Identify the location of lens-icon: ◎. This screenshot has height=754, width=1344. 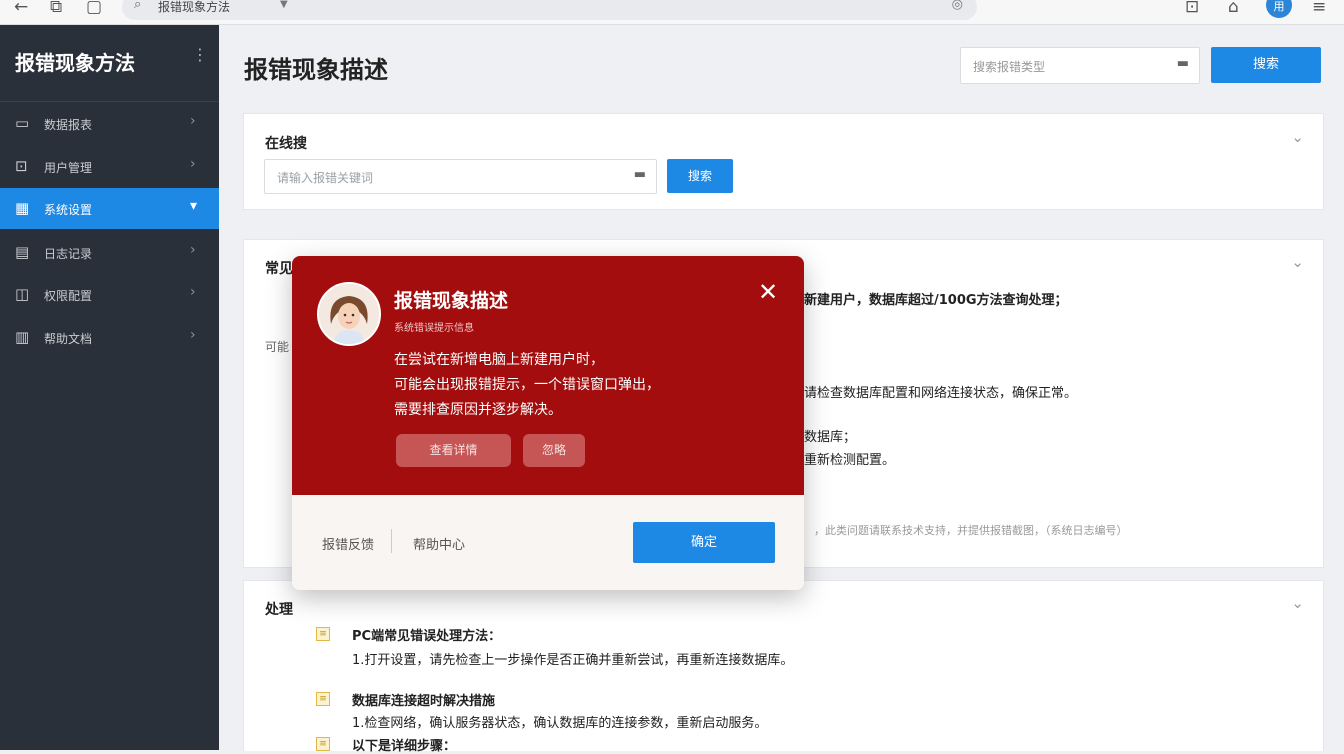
(957, 6).